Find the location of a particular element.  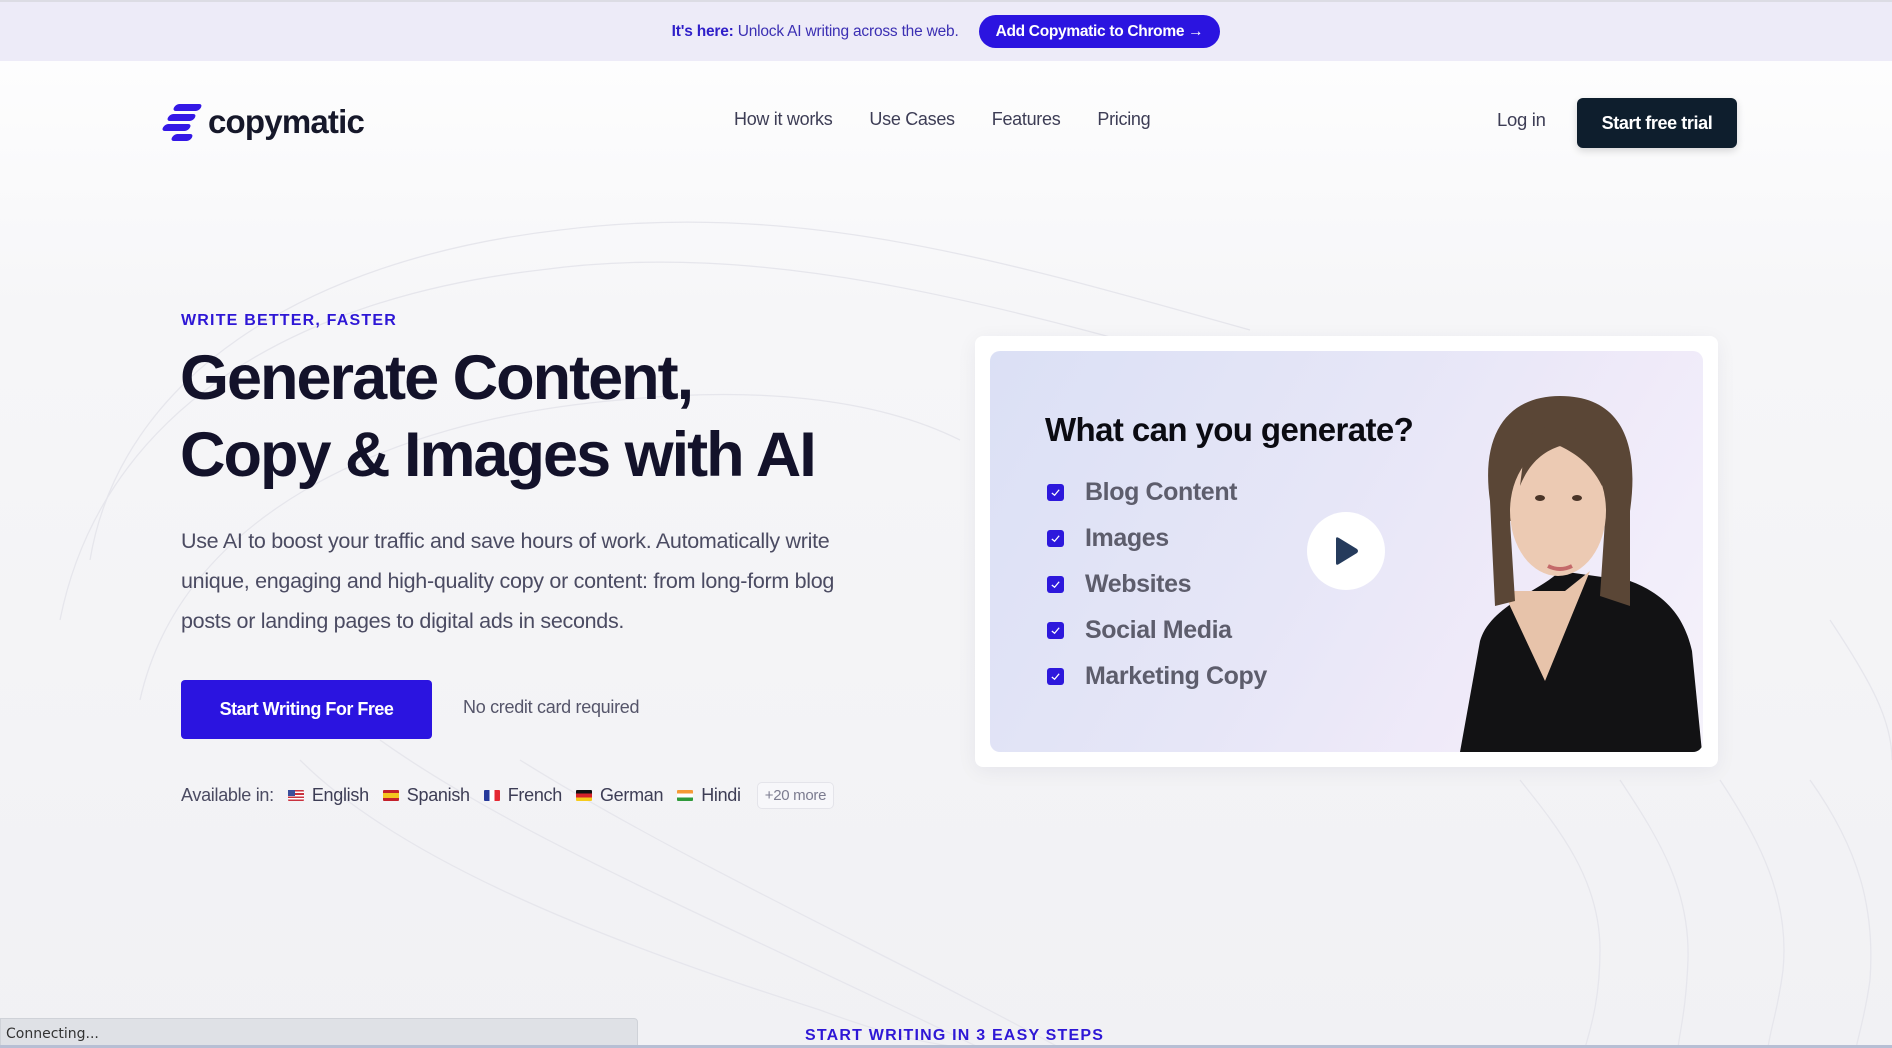

list-item: Social Media is located at coordinates (1157, 630).